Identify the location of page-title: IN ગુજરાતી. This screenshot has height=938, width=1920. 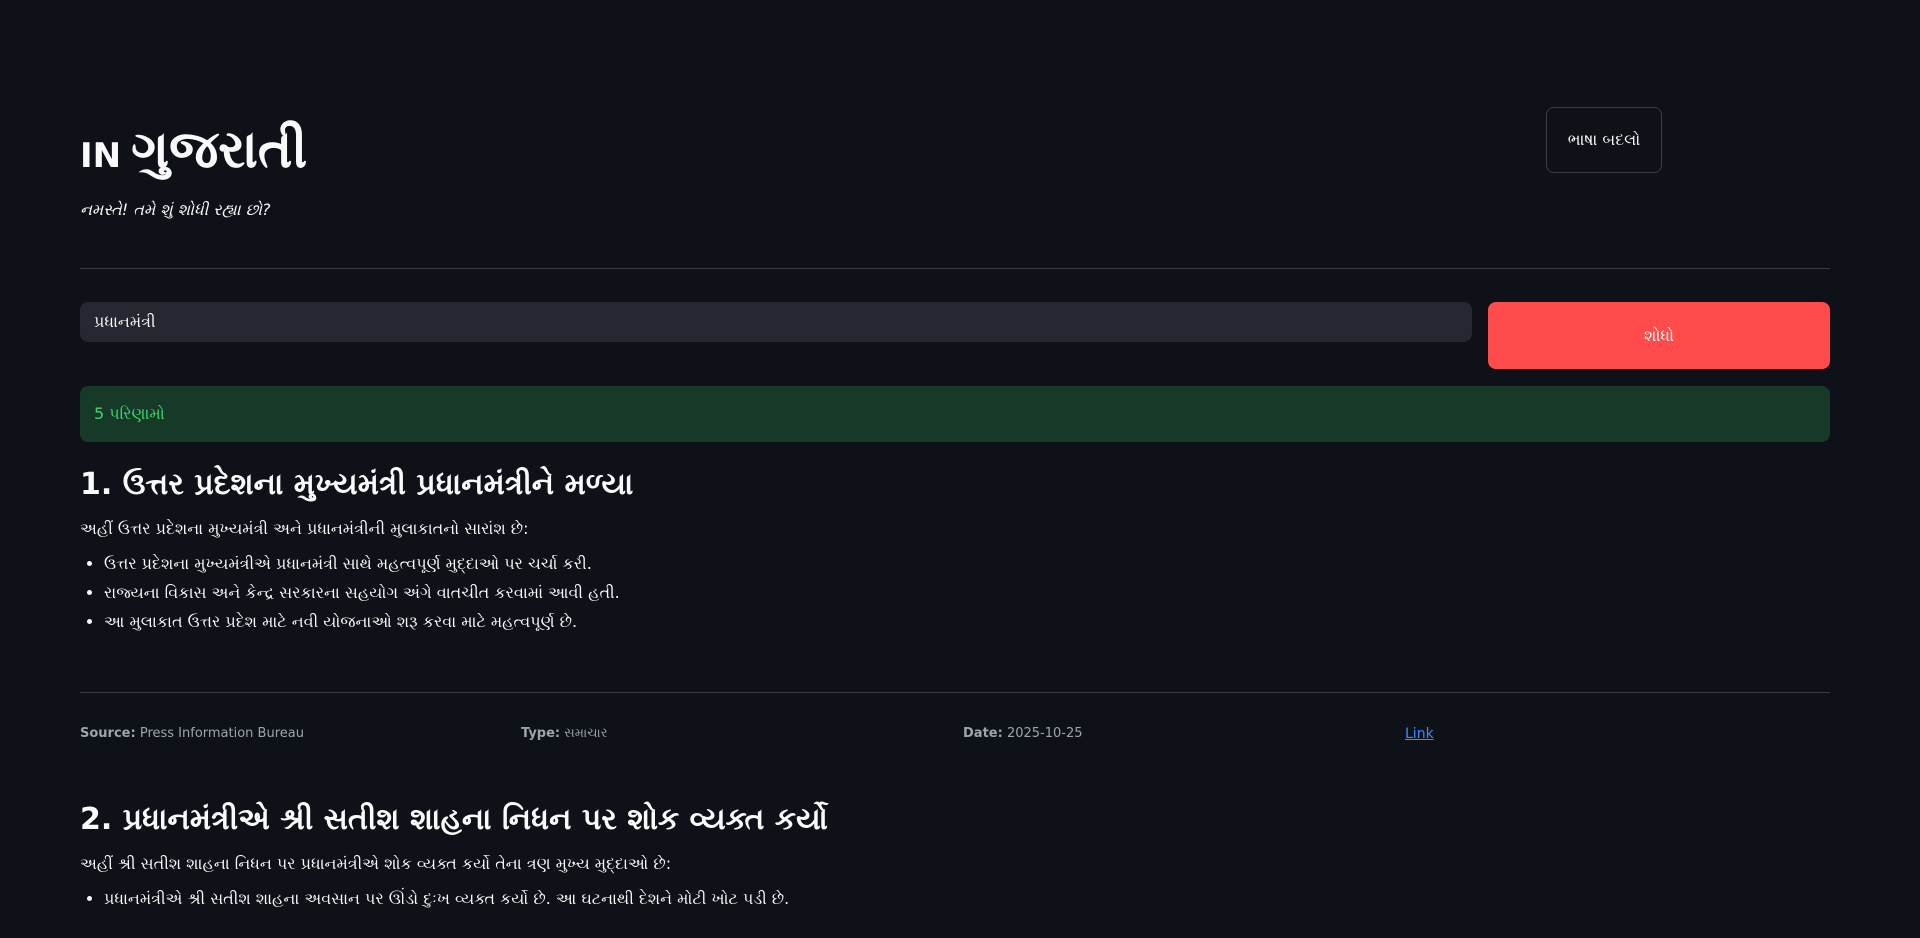
(193, 153).